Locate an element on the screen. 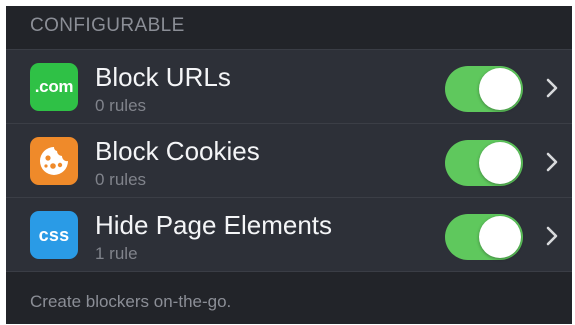  section-footer-text: Create blockers on-the-go. is located at coordinates (131, 301).